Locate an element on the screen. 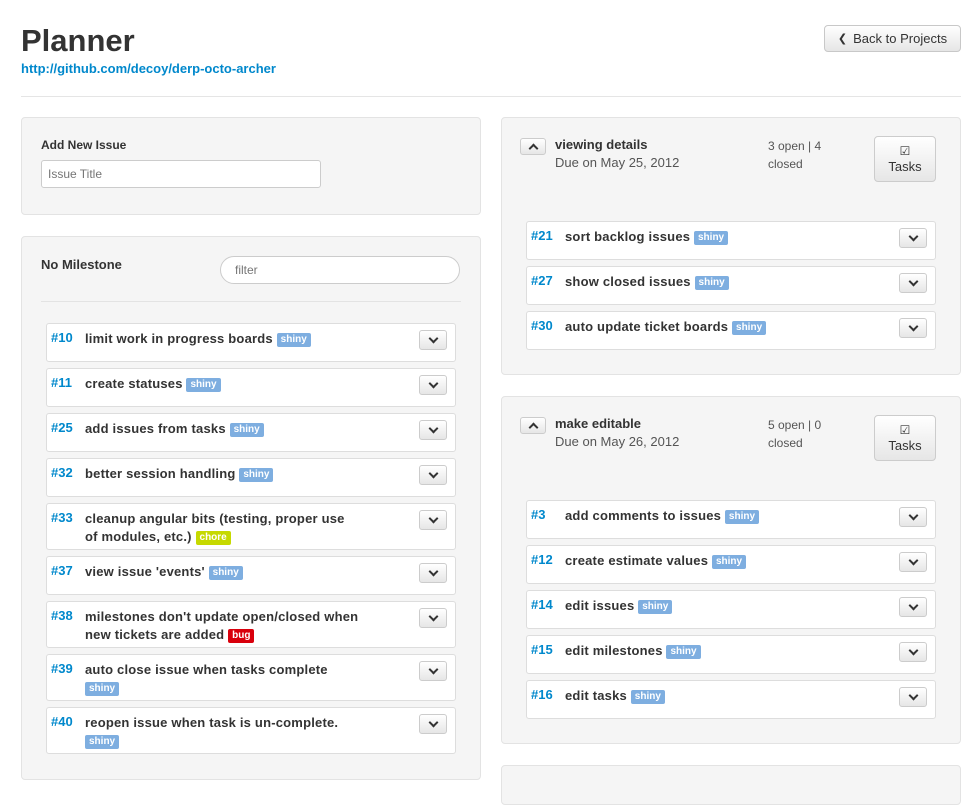 This screenshot has height=805, width=975. issue-row: #15 edit milestones shiny is located at coordinates (731, 654).